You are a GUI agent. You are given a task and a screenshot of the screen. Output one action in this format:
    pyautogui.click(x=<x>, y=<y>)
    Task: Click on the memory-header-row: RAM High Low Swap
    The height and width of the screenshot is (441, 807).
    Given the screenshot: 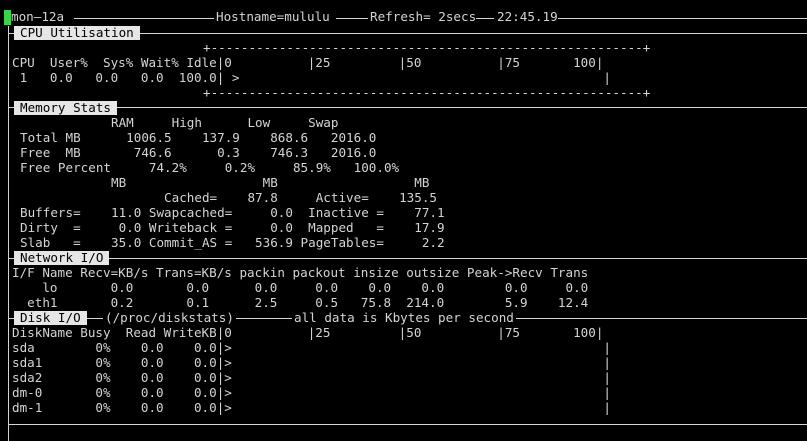 What is the action you would take?
    pyautogui.click(x=179, y=122)
    